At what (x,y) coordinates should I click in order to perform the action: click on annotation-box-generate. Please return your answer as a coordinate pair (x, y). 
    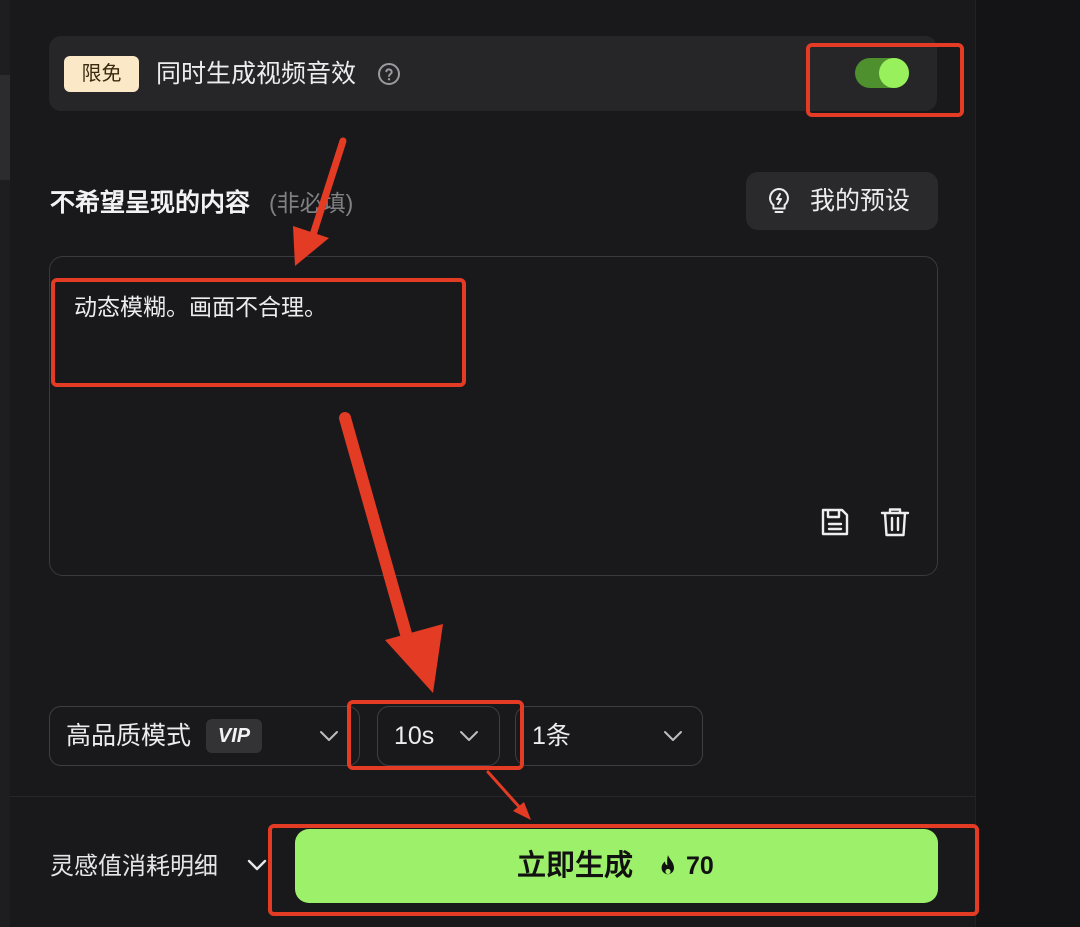
    Looking at the image, I should click on (623, 870).